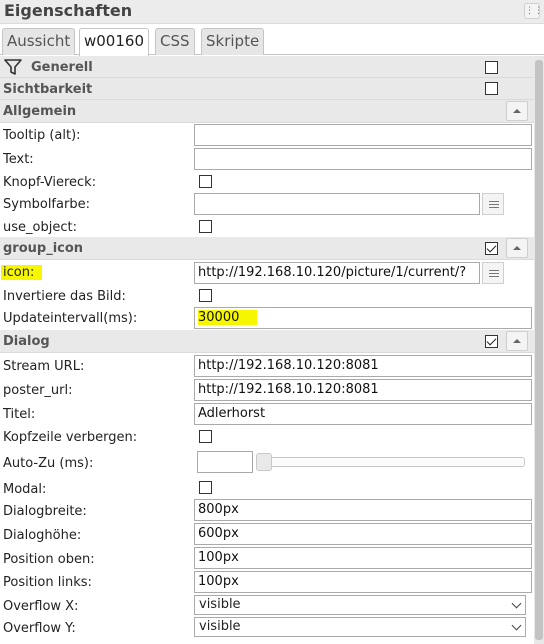 The image size is (544, 644). What do you see at coordinates (205, 181) in the screenshot?
I see `knopf-viereck-checkbox` at bounding box center [205, 181].